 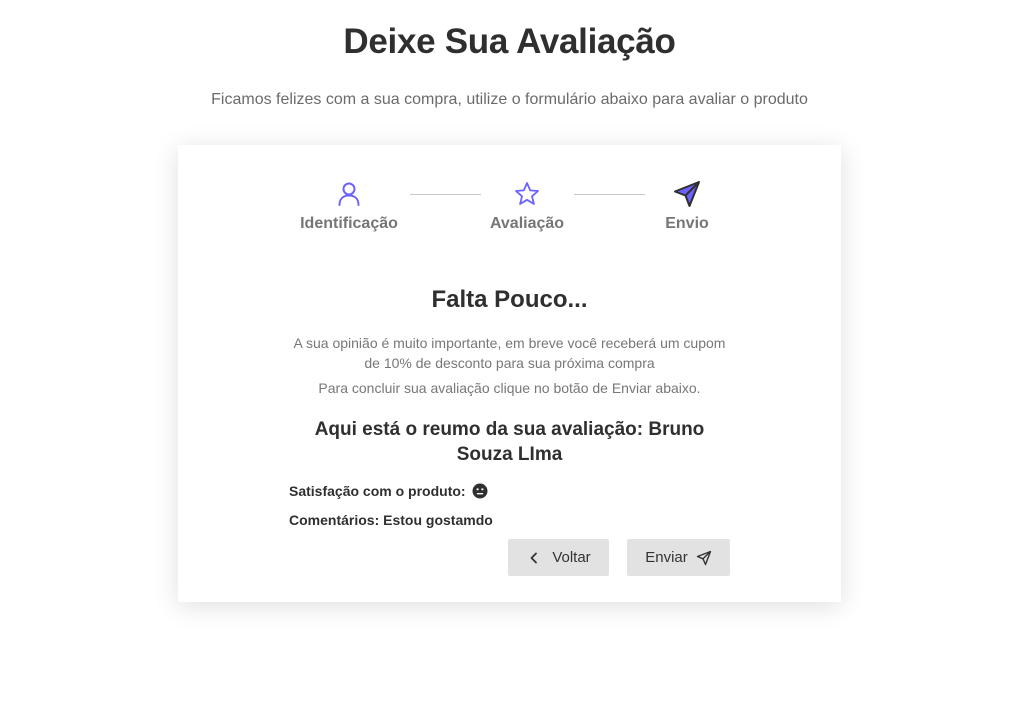 What do you see at coordinates (377, 491) in the screenshot?
I see `satisfaction-label: Satisfação com o produto:` at bounding box center [377, 491].